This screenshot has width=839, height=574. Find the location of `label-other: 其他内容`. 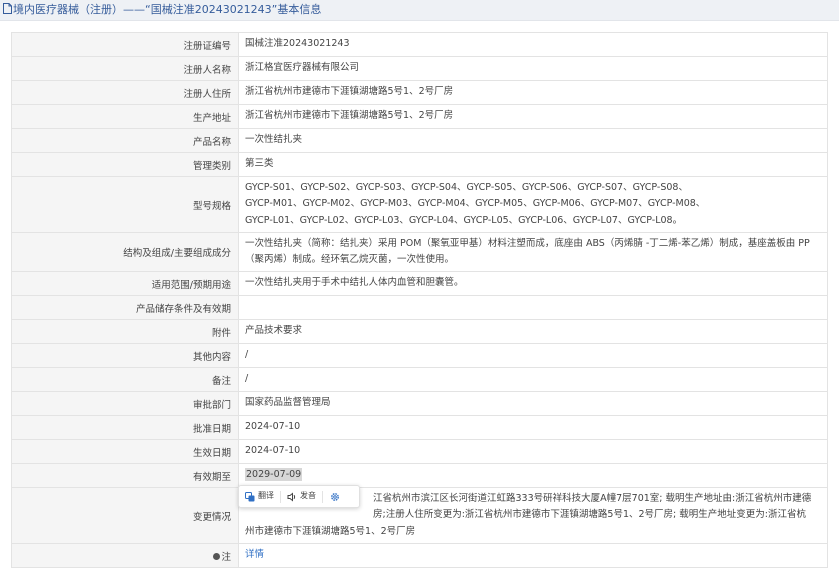

label-other: 其他内容 is located at coordinates (125, 355).